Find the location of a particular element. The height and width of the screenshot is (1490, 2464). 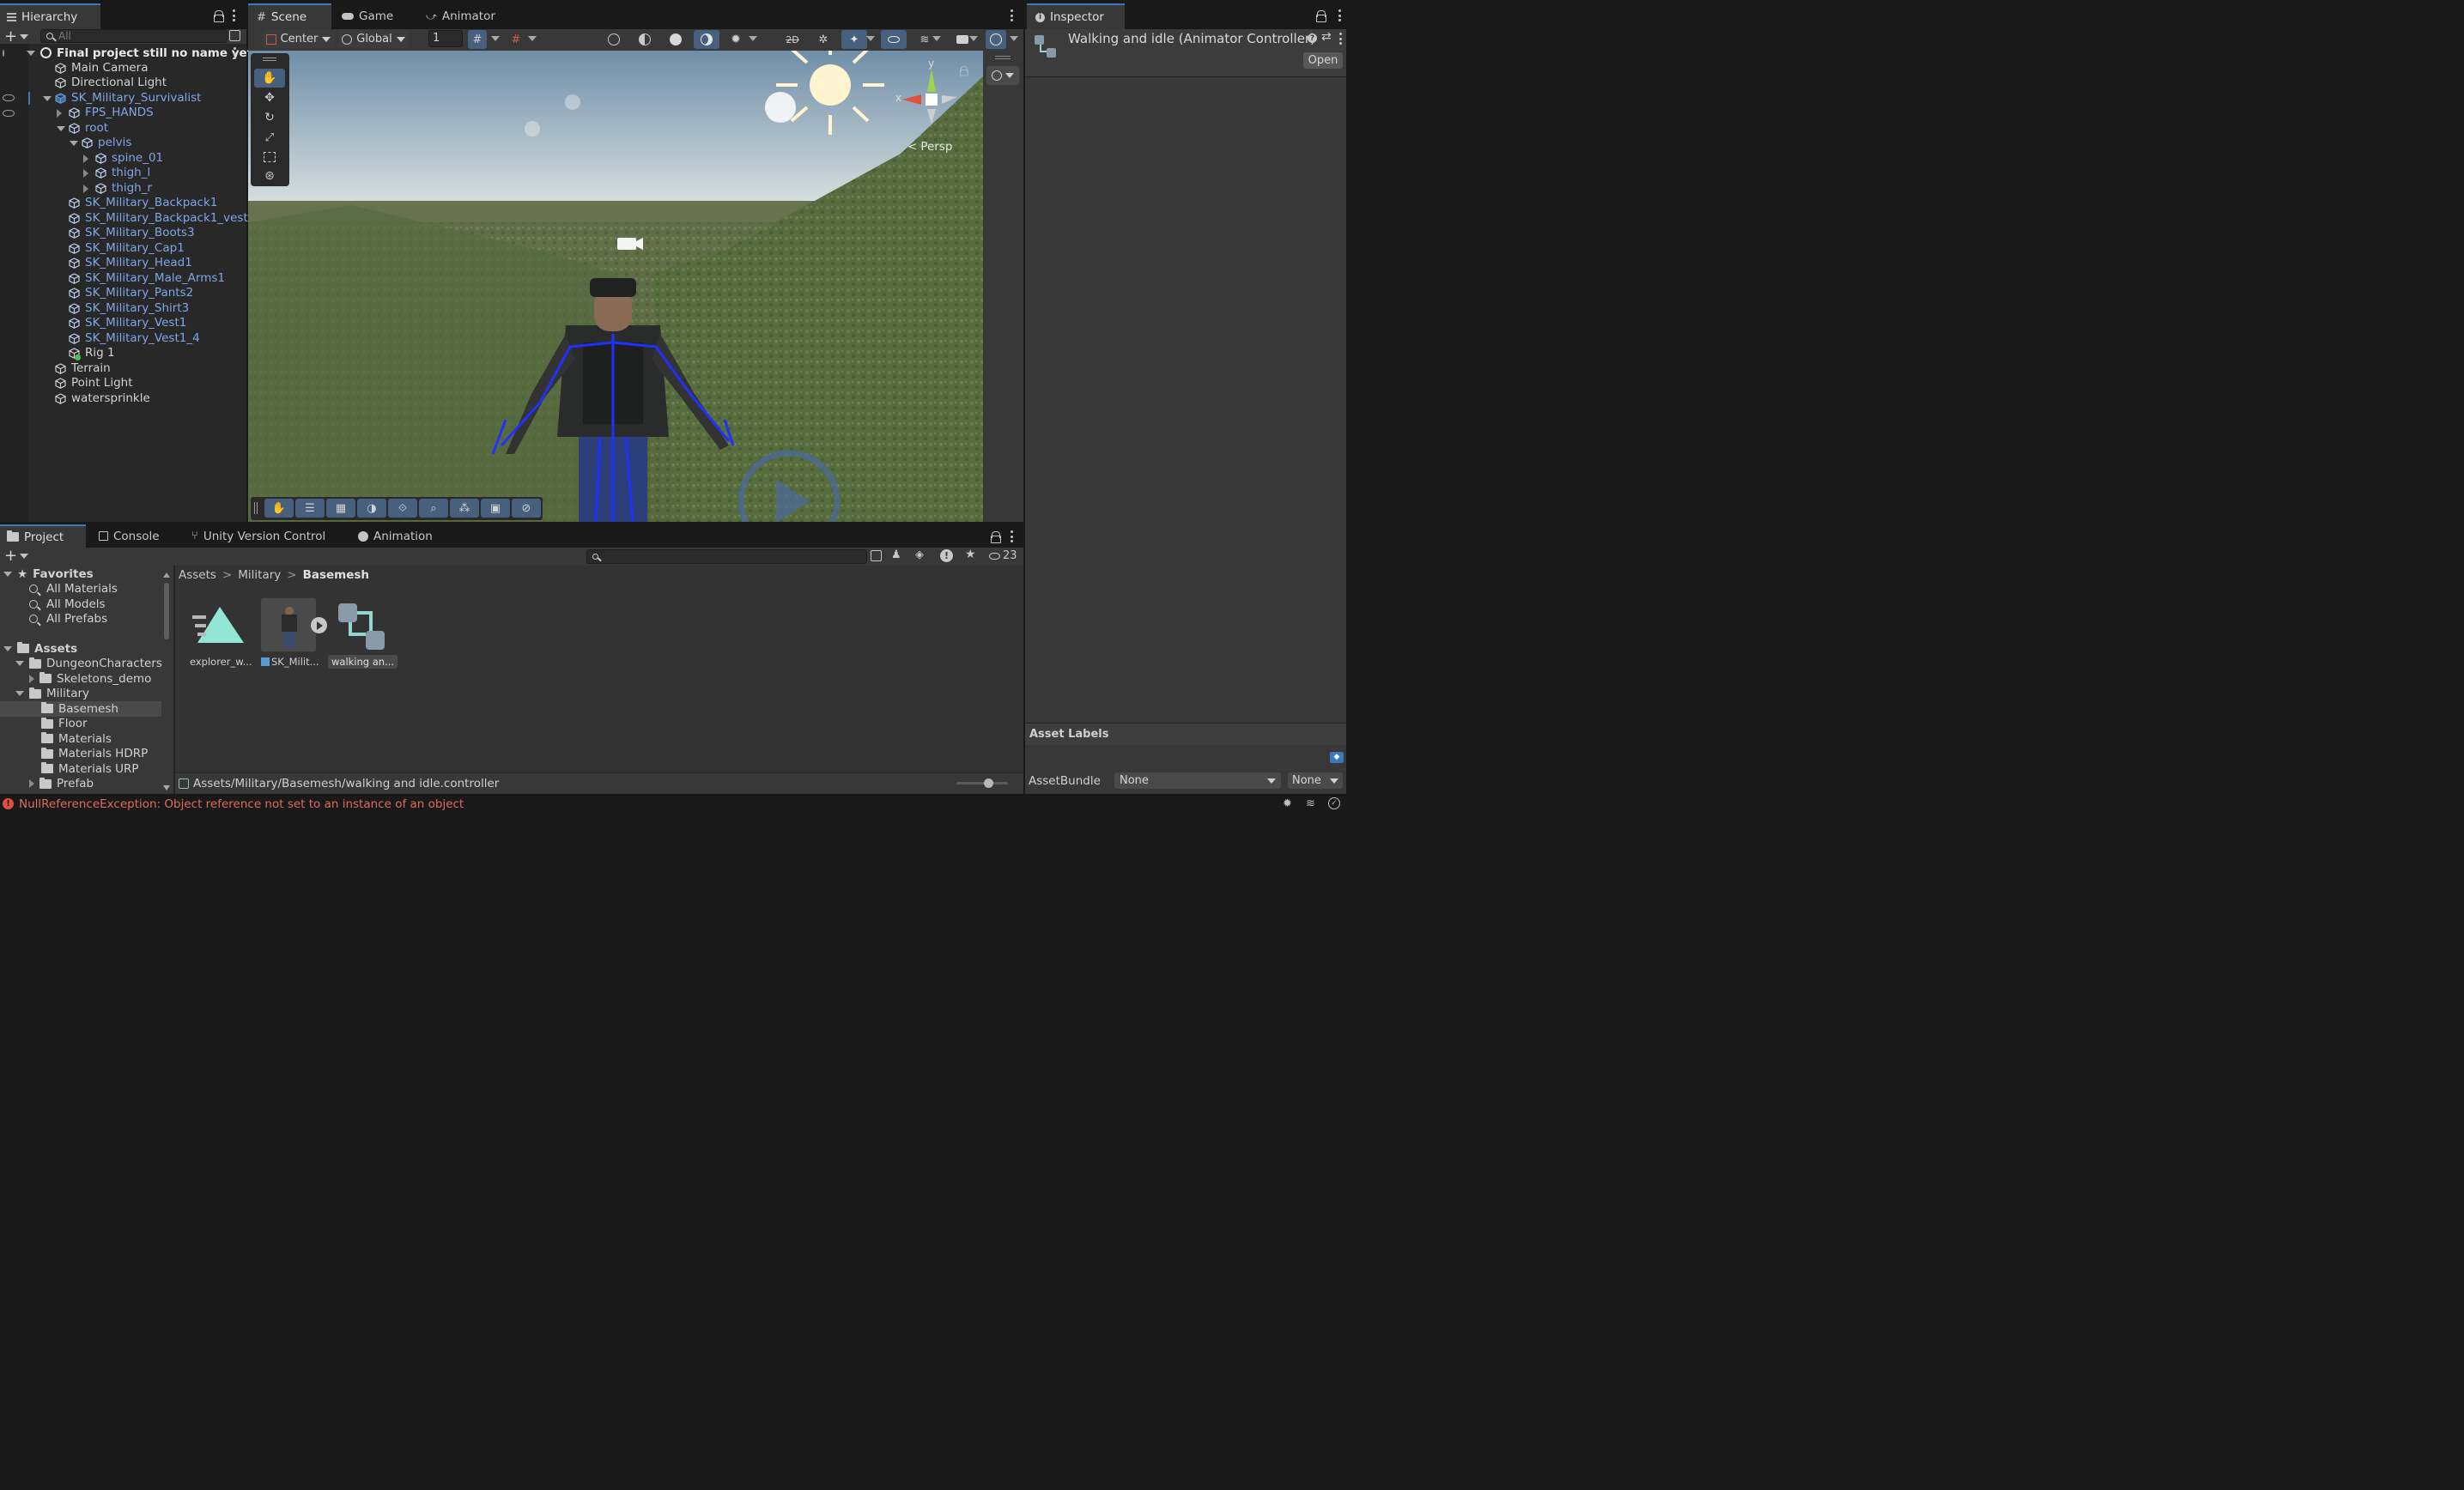

breadcrumb-military: Military is located at coordinates (259, 575).